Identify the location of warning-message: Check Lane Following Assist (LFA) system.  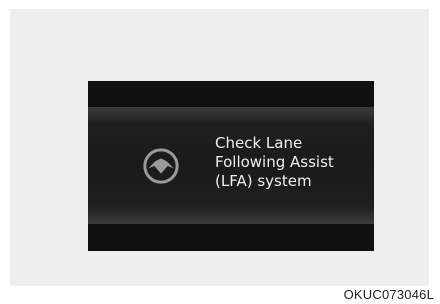
(290, 162).